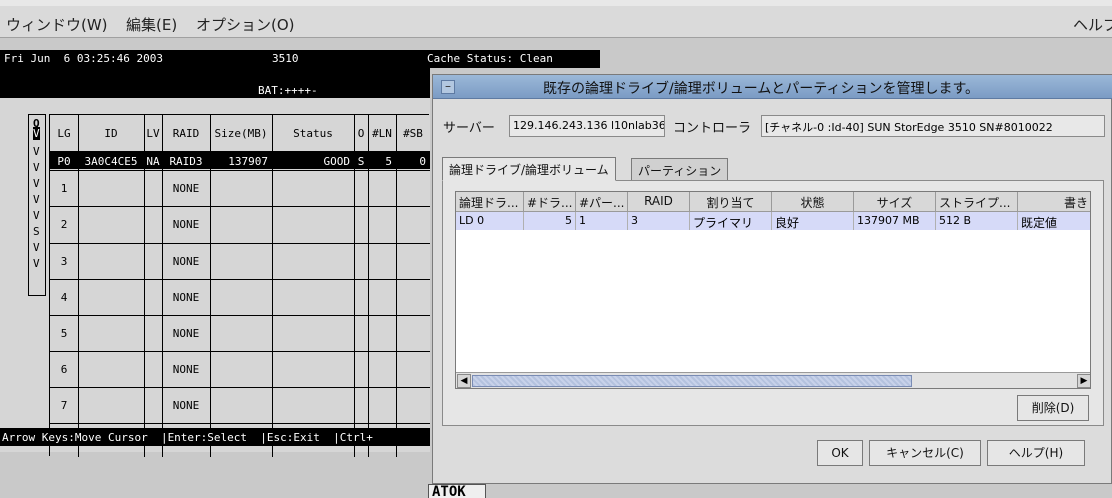 This screenshot has width=1112, height=498. What do you see at coordinates (111, 161) in the screenshot?
I see `cell: 3A0C4CE5` at bounding box center [111, 161].